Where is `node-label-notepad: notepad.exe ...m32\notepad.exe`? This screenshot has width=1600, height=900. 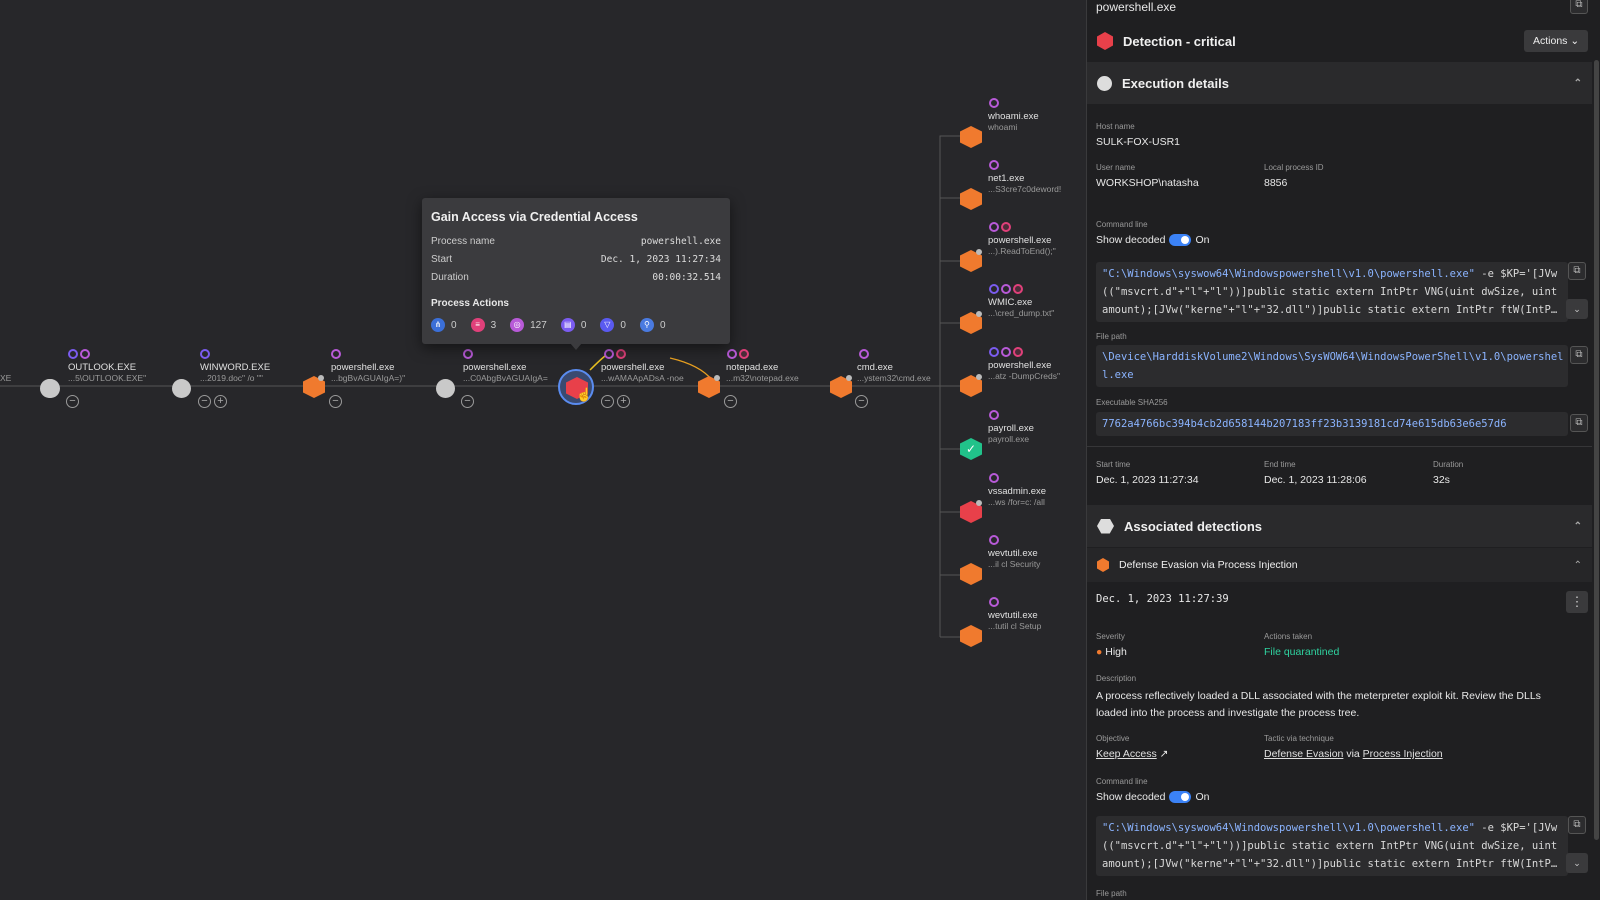
node-label-notepad: notepad.exe ...m32\notepad.exe is located at coordinates (762, 372).